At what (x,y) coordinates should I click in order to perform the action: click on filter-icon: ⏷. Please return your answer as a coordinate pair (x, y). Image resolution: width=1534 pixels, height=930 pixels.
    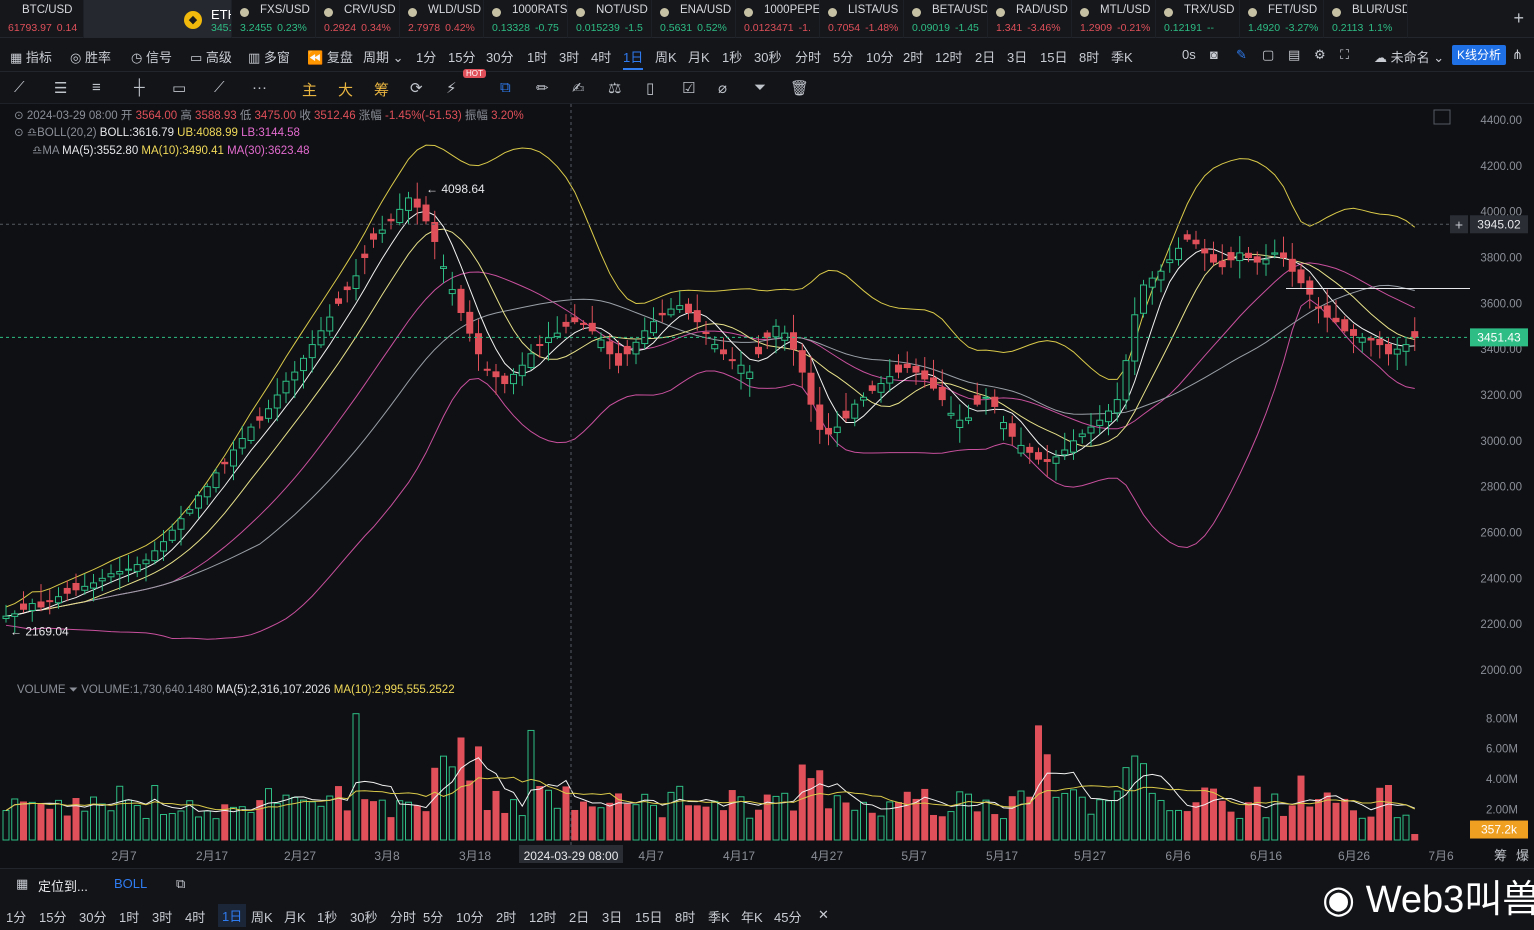
    Looking at the image, I should click on (760, 87).